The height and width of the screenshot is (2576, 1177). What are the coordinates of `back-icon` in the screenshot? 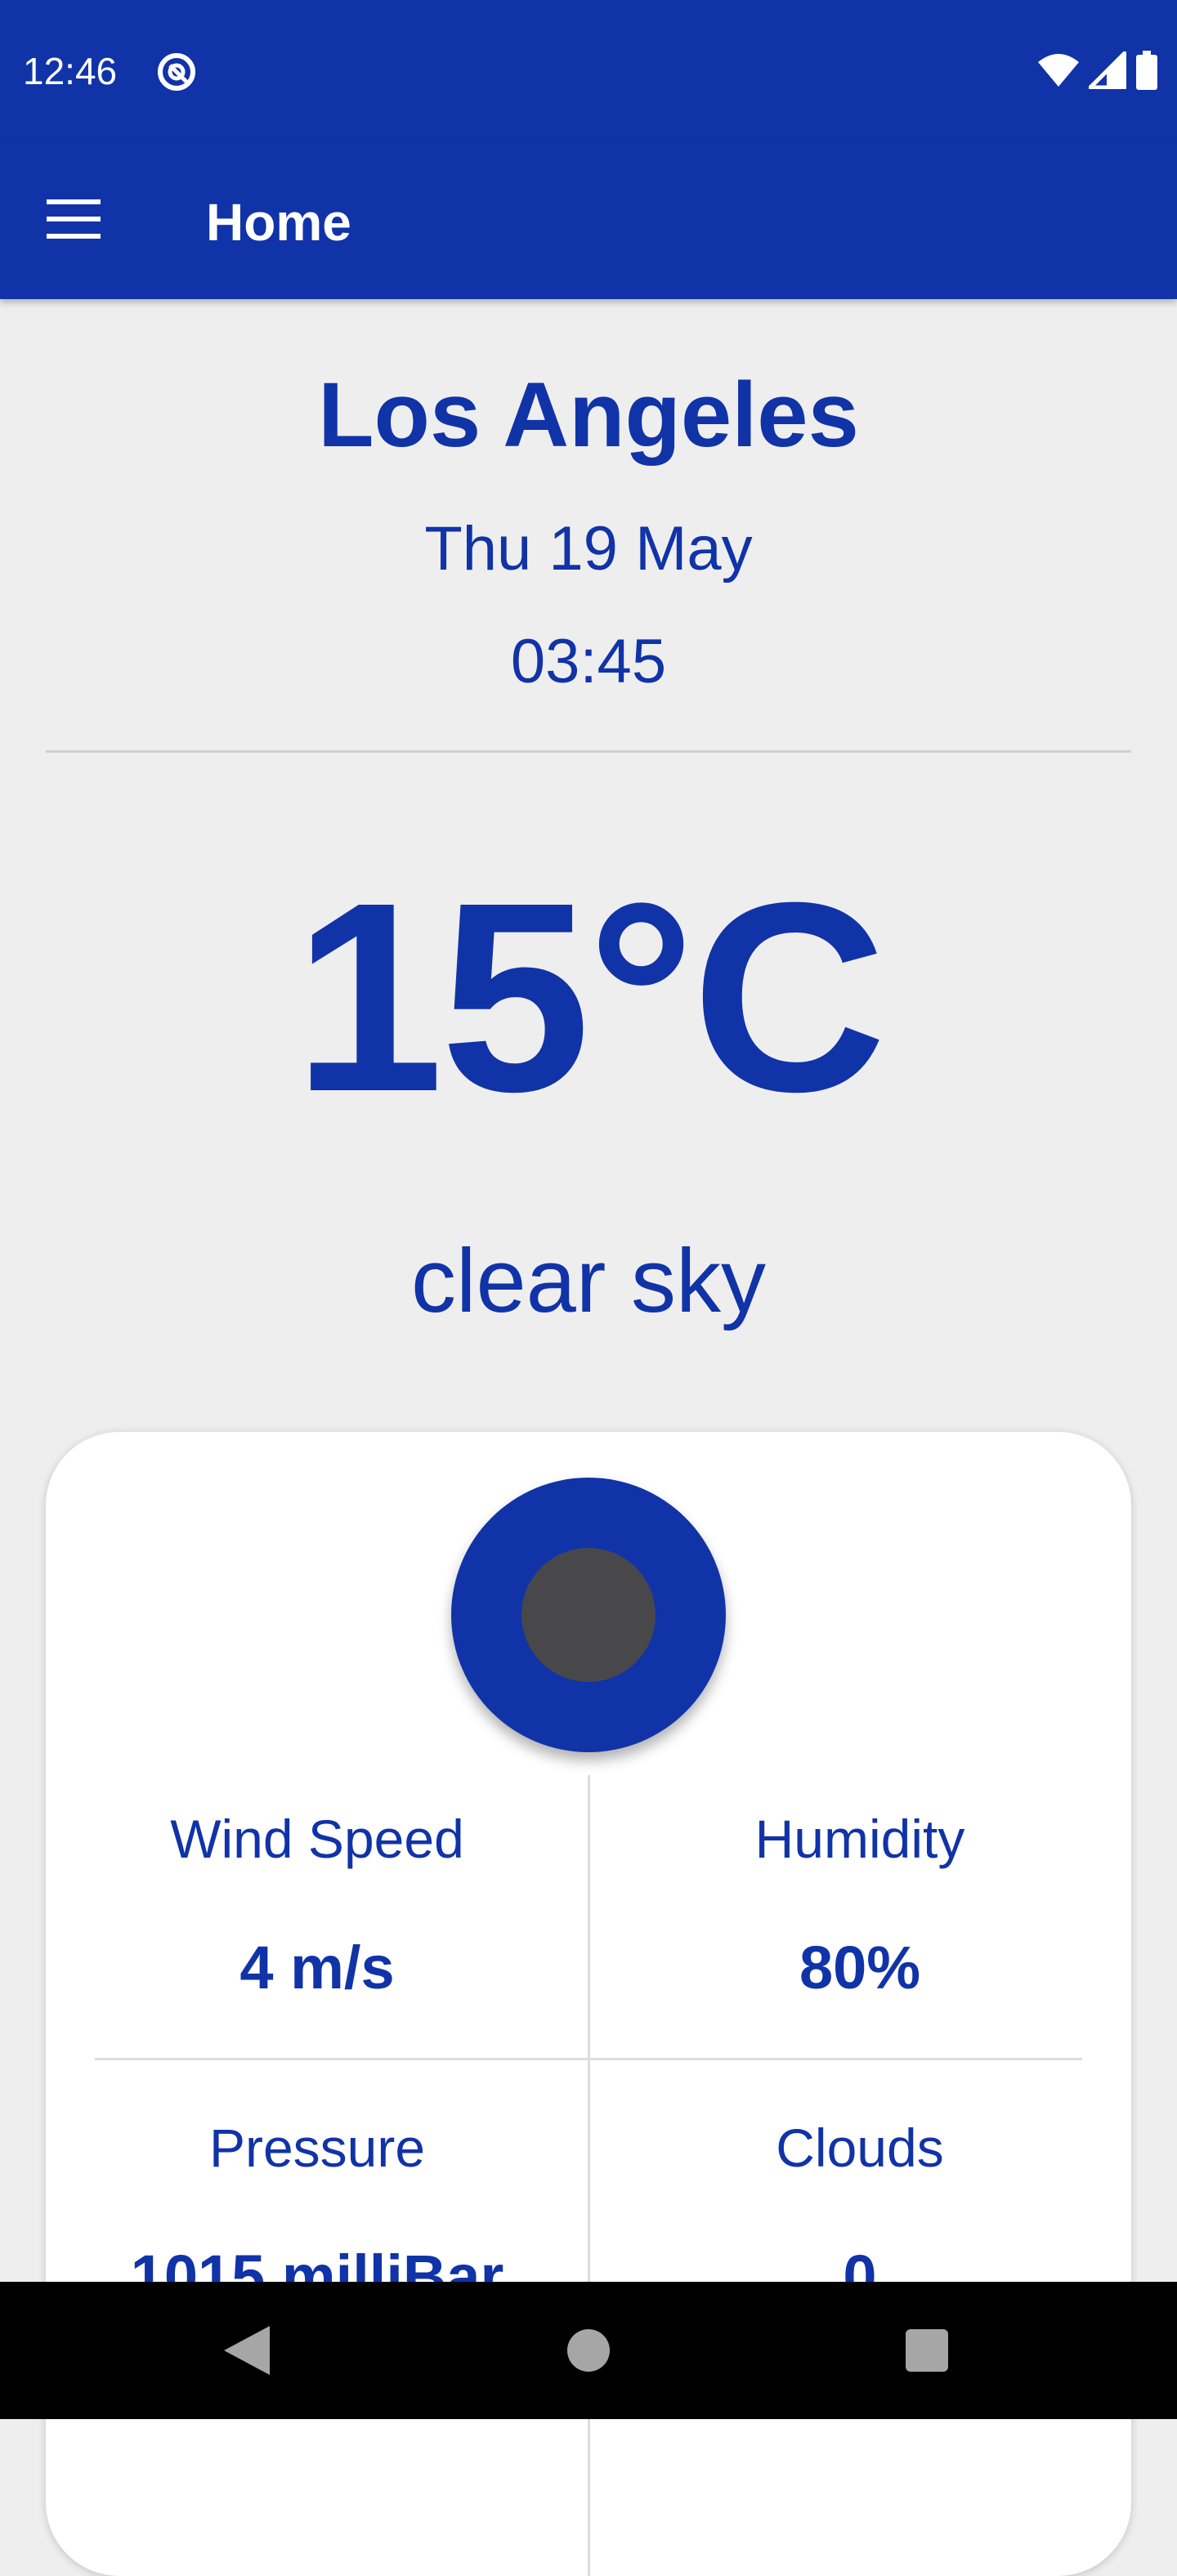 It's located at (249, 2350).